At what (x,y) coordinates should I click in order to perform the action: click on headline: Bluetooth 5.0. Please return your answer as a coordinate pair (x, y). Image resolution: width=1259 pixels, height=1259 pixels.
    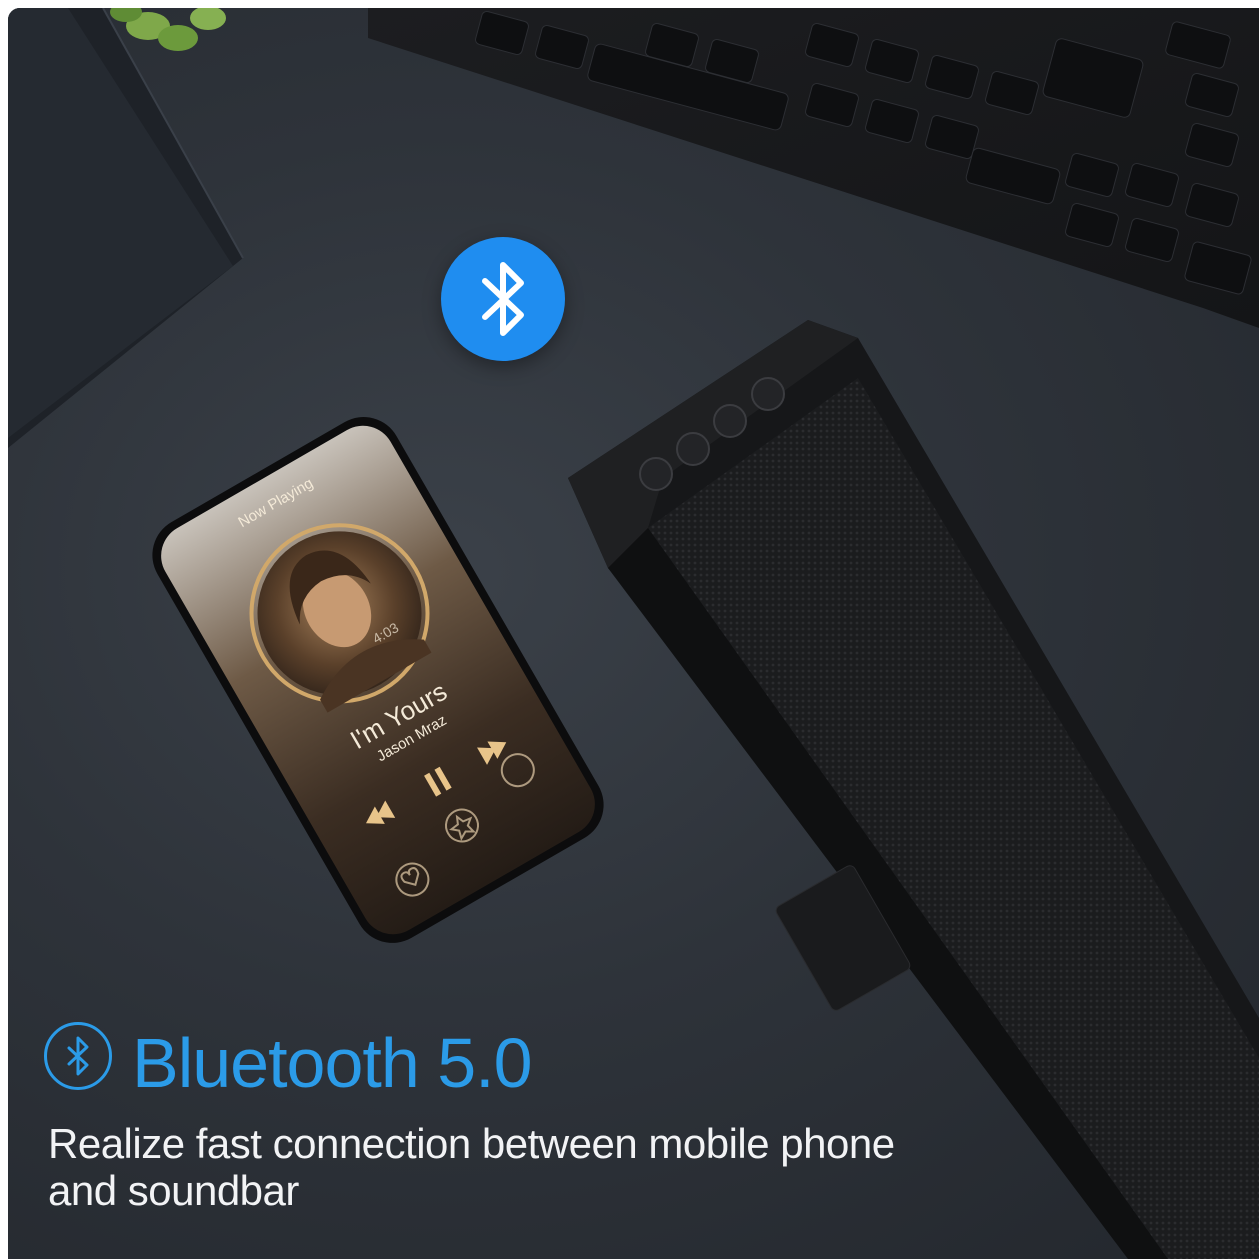
    Looking at the image, I should click on (332, 1063).